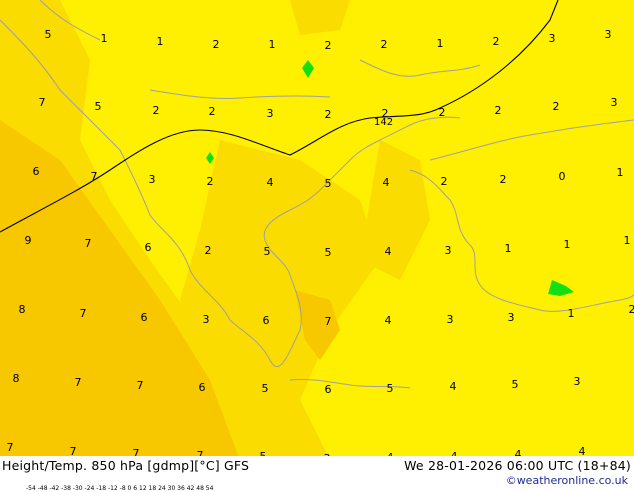 The image size is (634, 492). I want to click on credit-link: ©weatheronline.co.uk, so click(567, 480).